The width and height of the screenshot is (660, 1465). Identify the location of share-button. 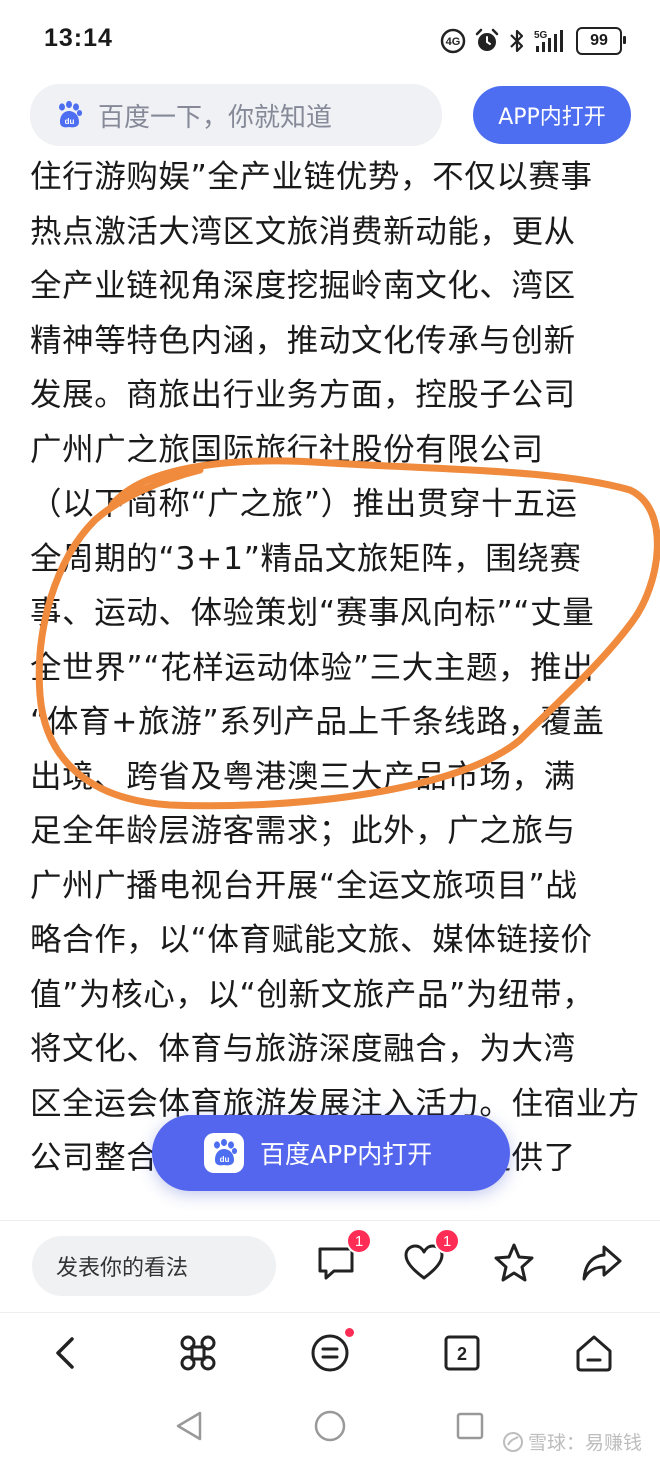
(602, 1263).